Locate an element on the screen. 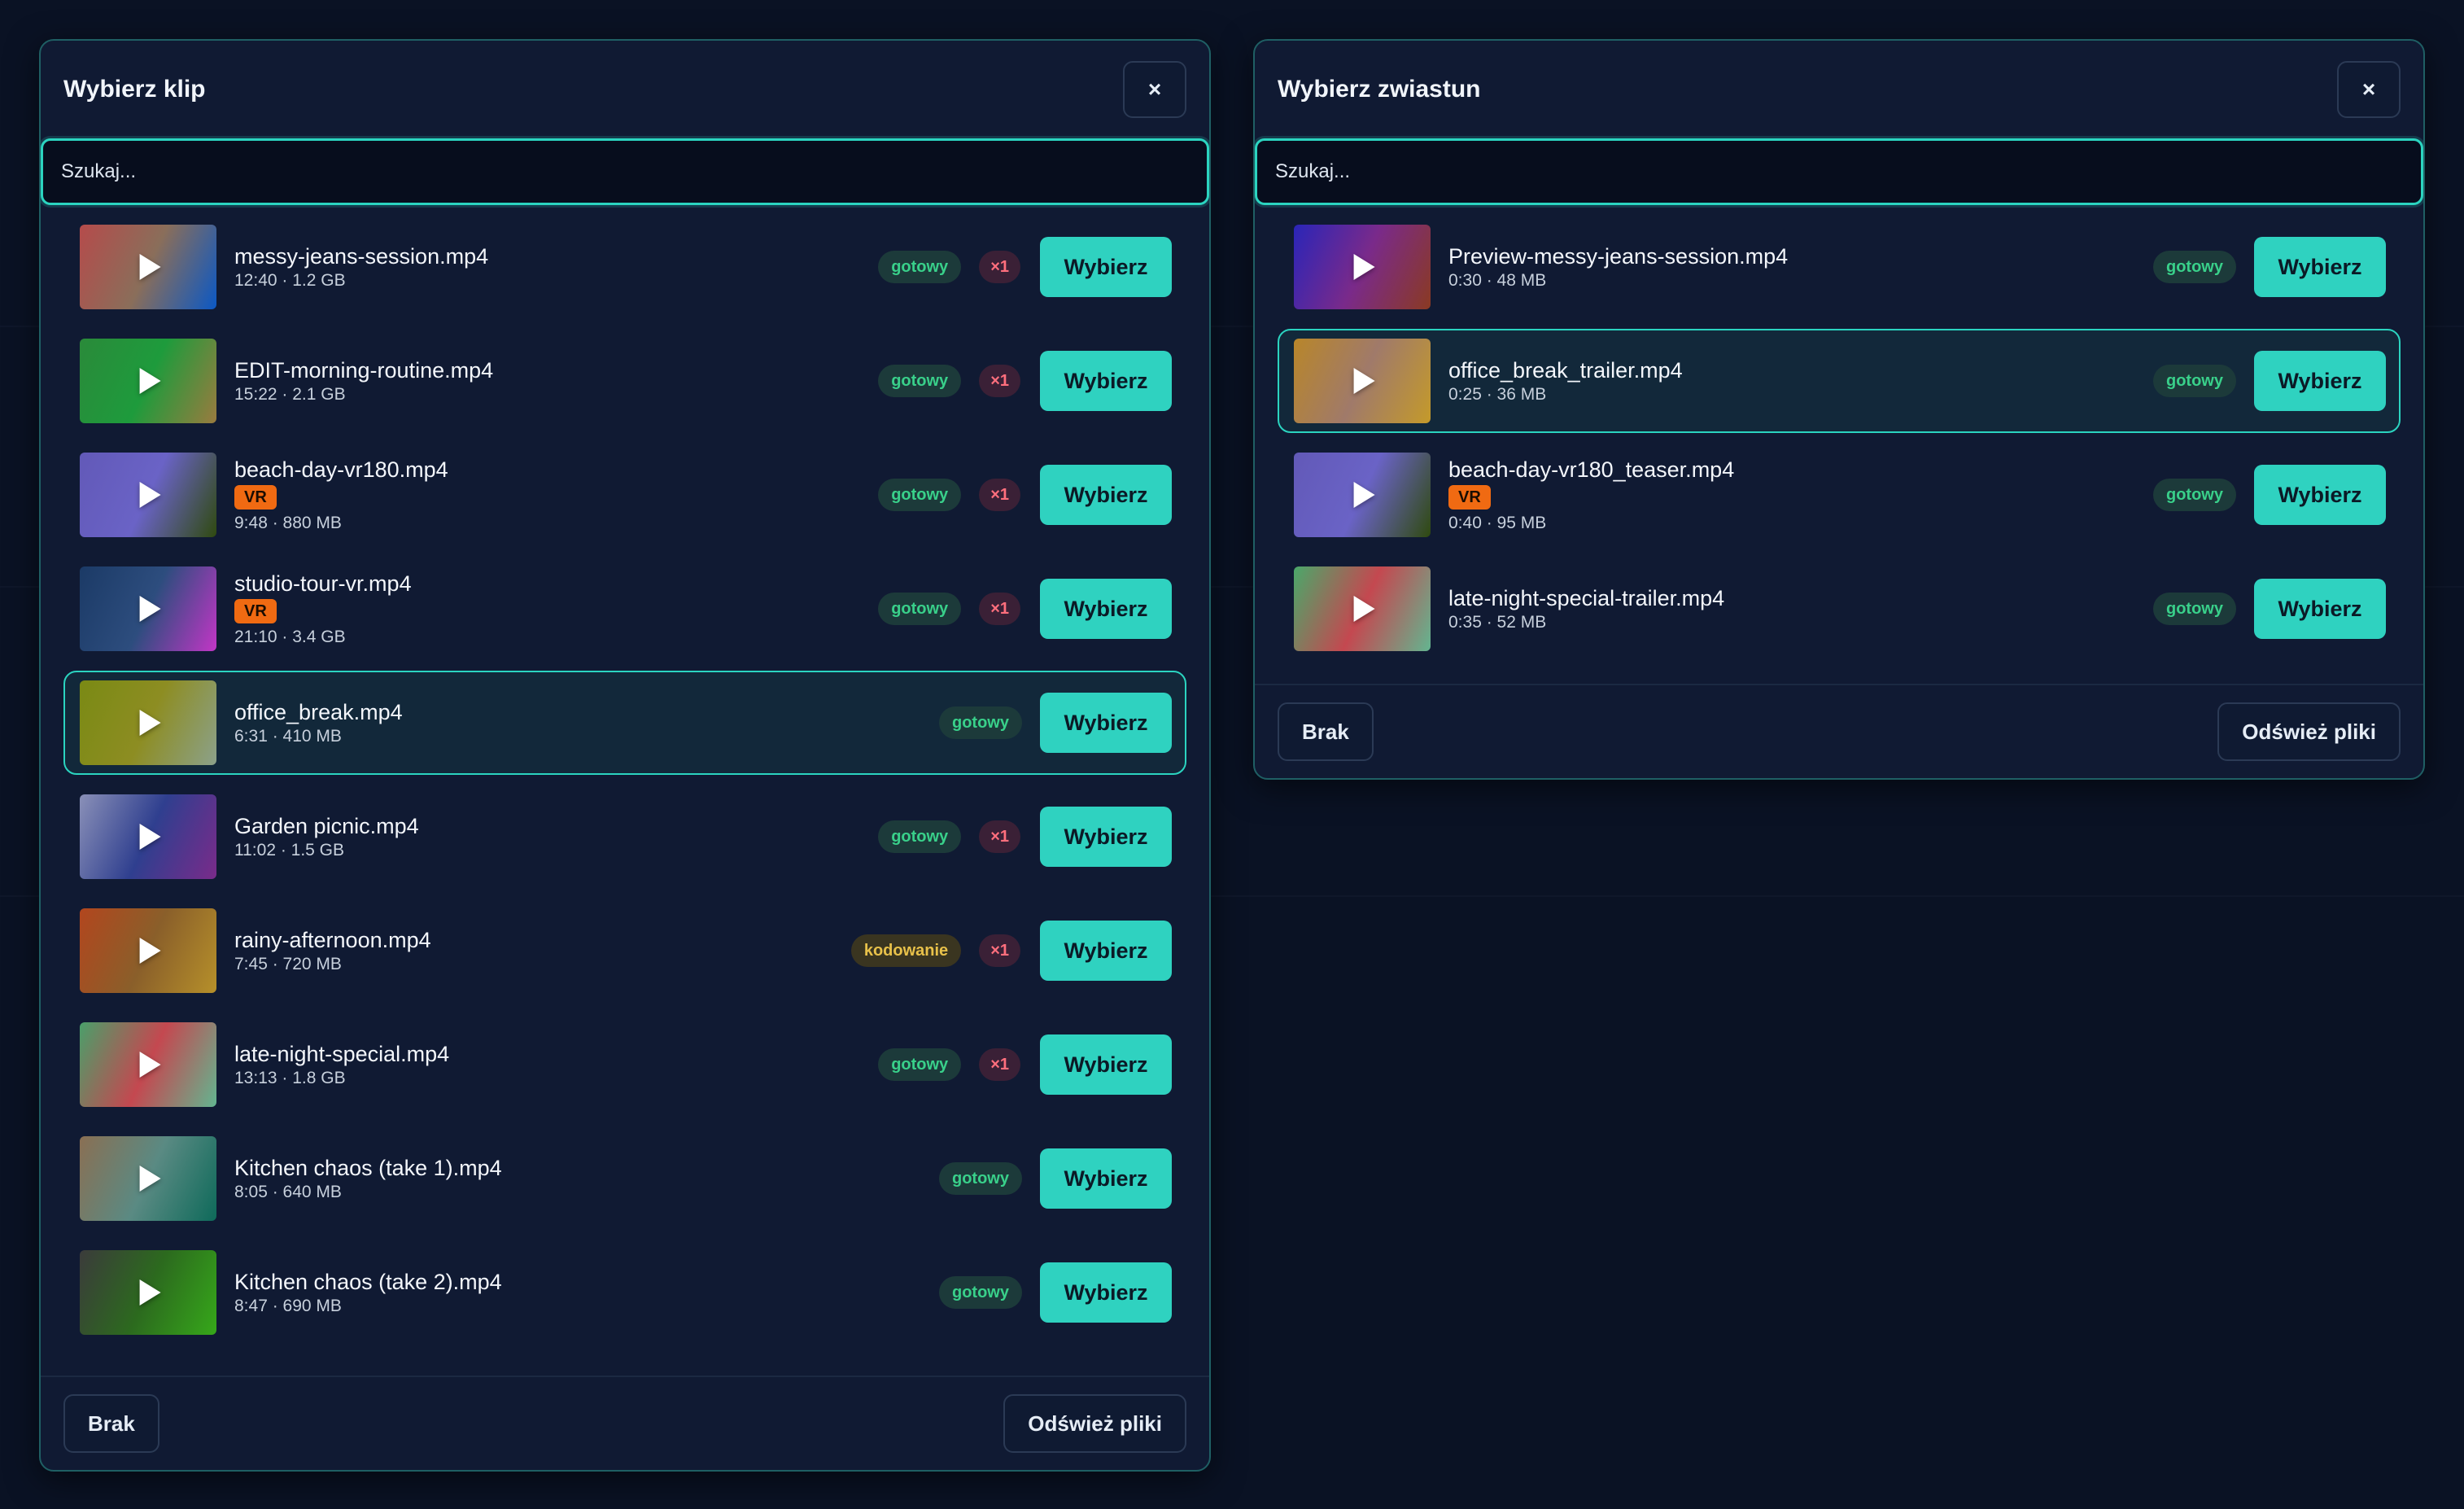 The width and height of the screenshot is (2464, 1509). file-meta: 7:45 · 720 MB is located at coordinates (288, 964).